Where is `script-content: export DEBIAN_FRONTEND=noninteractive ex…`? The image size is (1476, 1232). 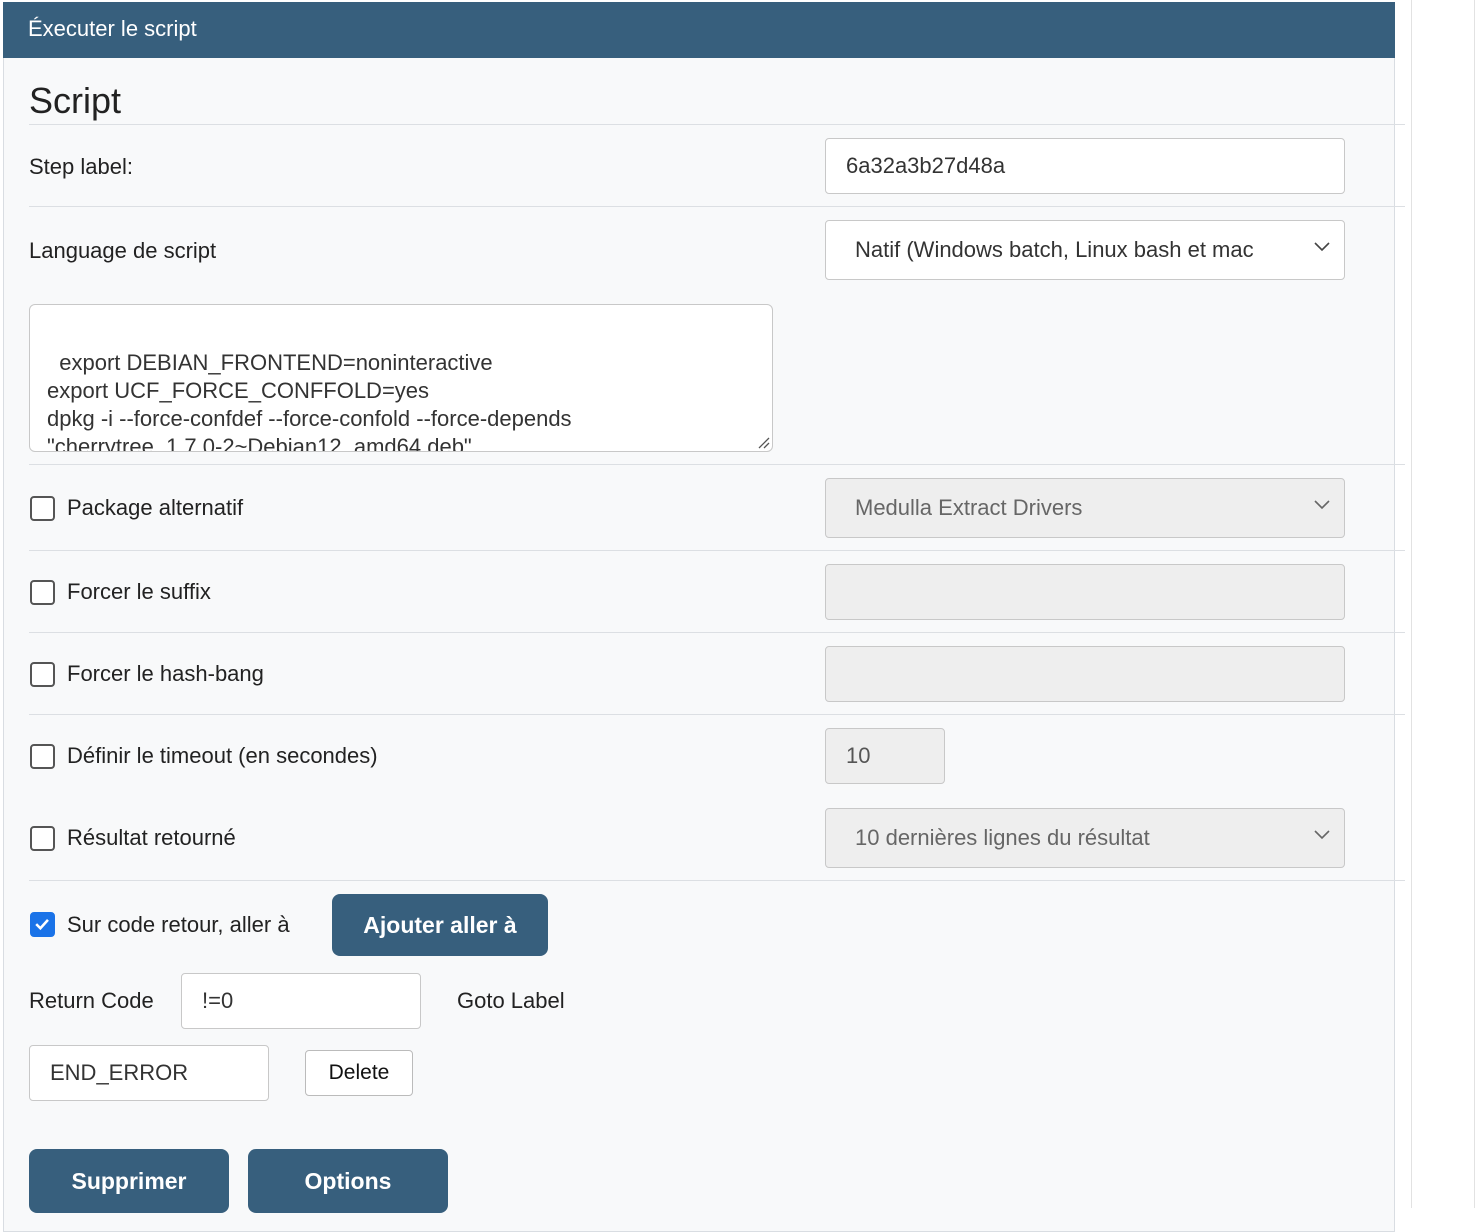 script-content: export DEBIAN_FRONTEND=noninteractive ex… is located at coordinates (309, 401).